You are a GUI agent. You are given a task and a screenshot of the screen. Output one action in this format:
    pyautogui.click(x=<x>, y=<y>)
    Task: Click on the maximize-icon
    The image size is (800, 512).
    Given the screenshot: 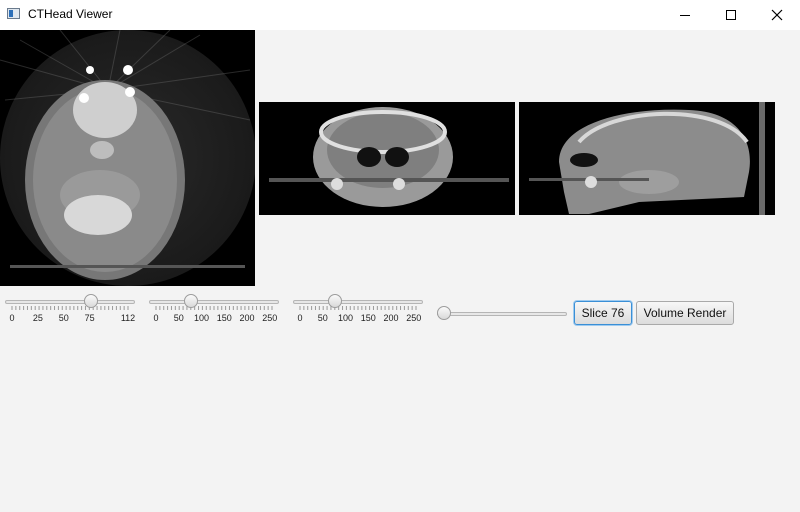 What is the action you would take?
    pyautogui.click(x=731, y=15)
    